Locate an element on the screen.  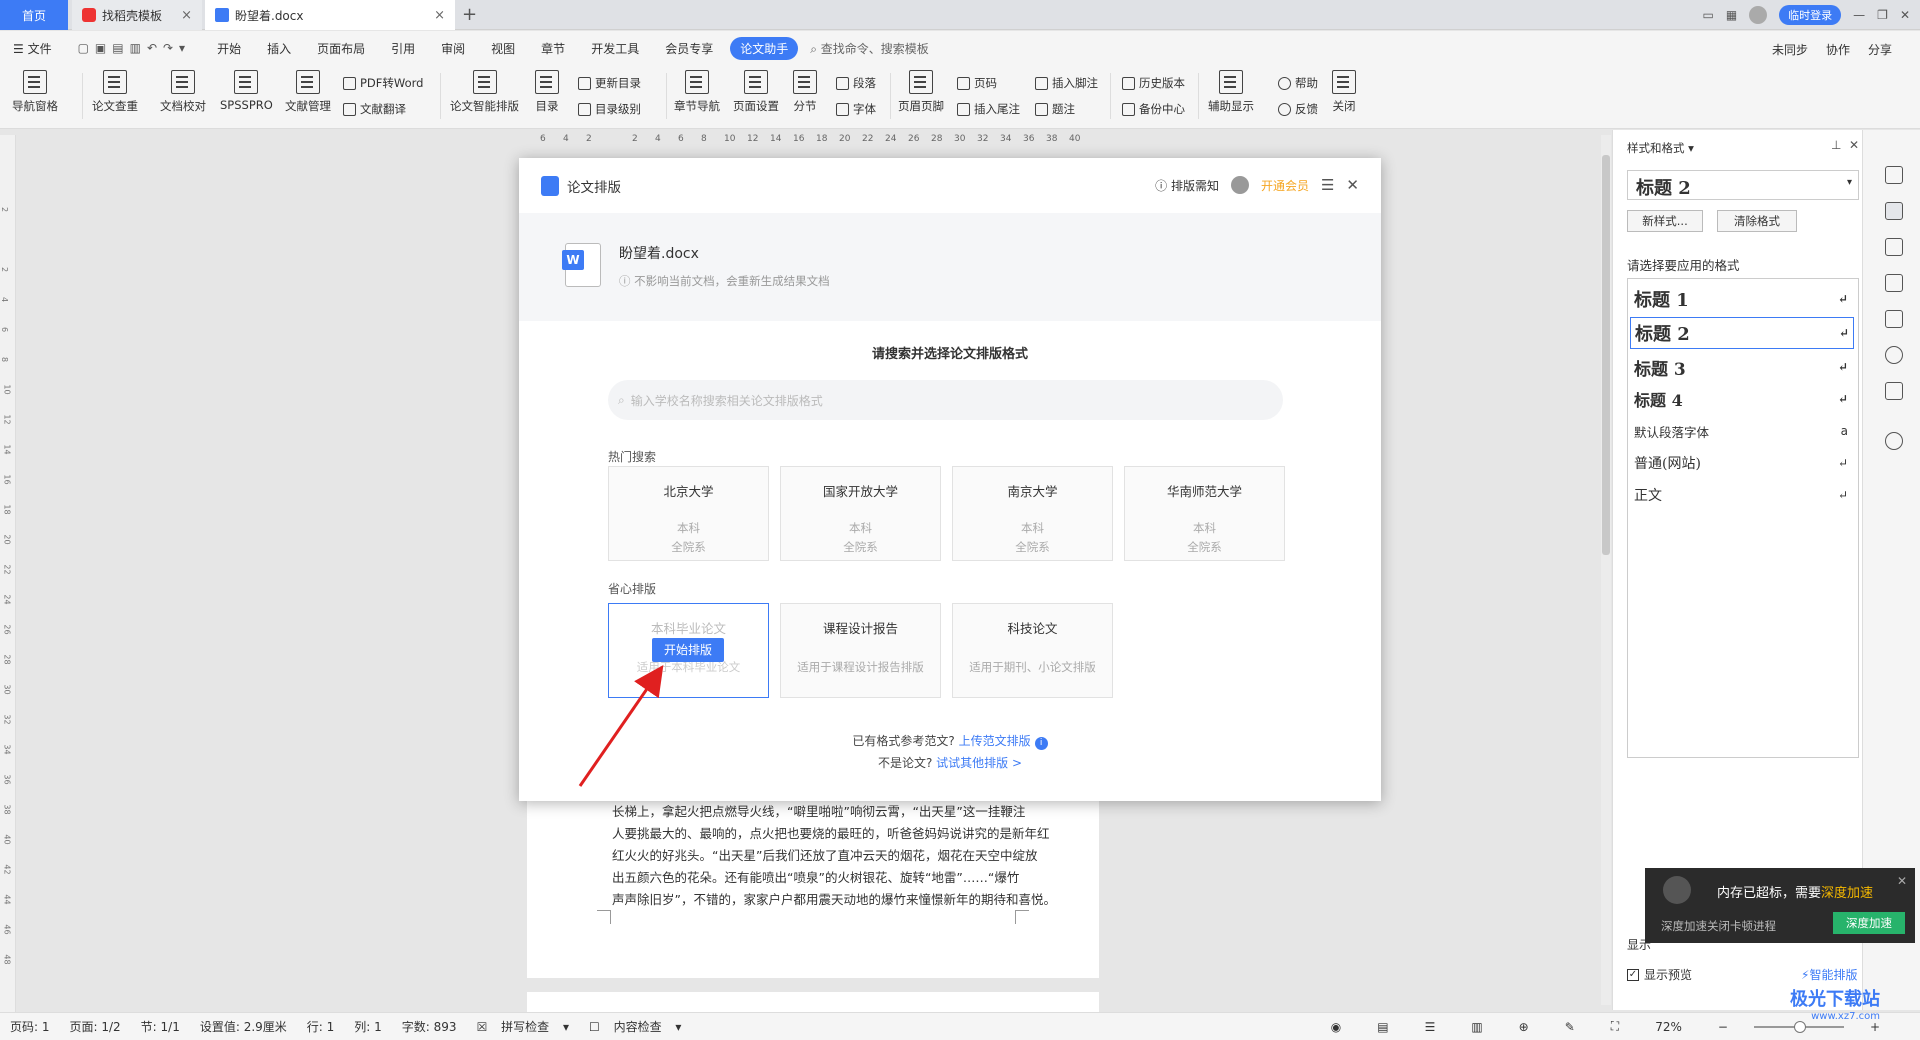
insert-endnote-button: 插入尾注 is located at coordinates (988, 109).